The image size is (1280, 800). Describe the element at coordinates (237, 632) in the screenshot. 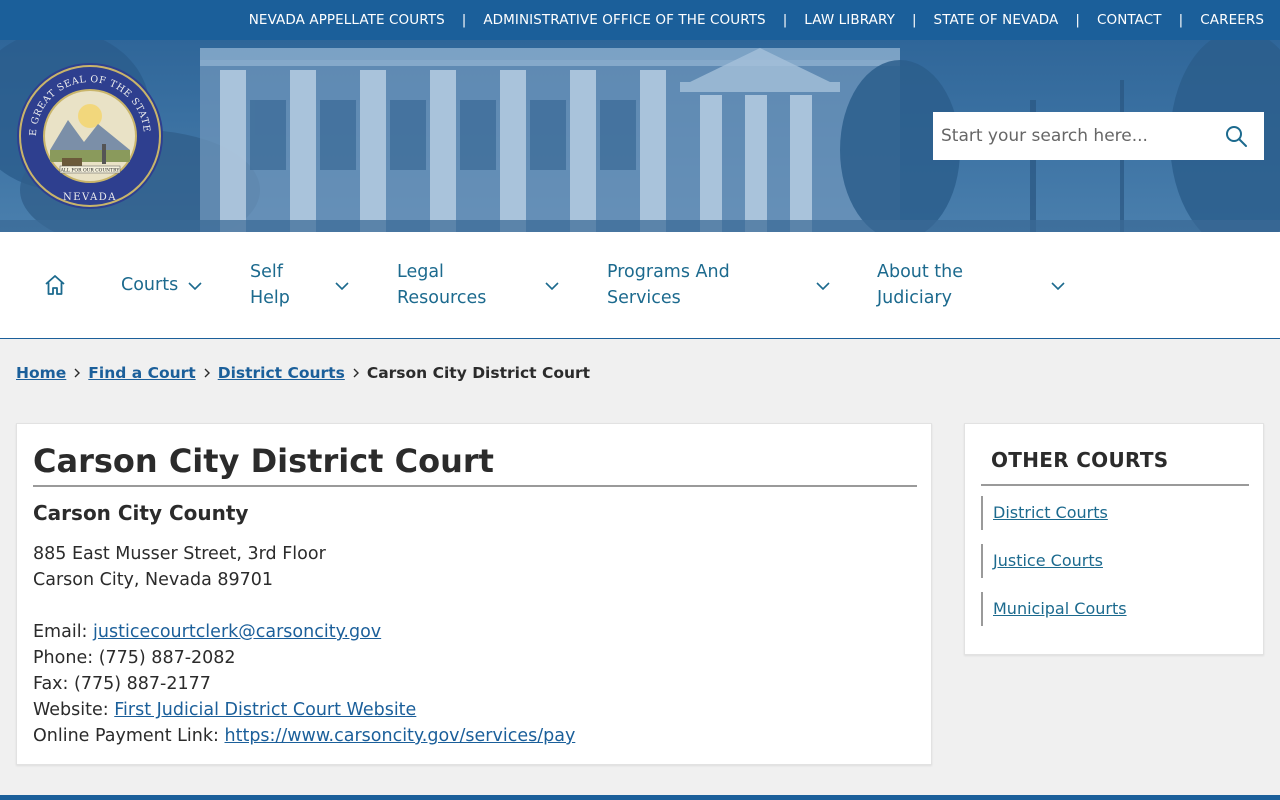

I see `email-link: justicecourtclerk@carsoncity.gov` at that location.